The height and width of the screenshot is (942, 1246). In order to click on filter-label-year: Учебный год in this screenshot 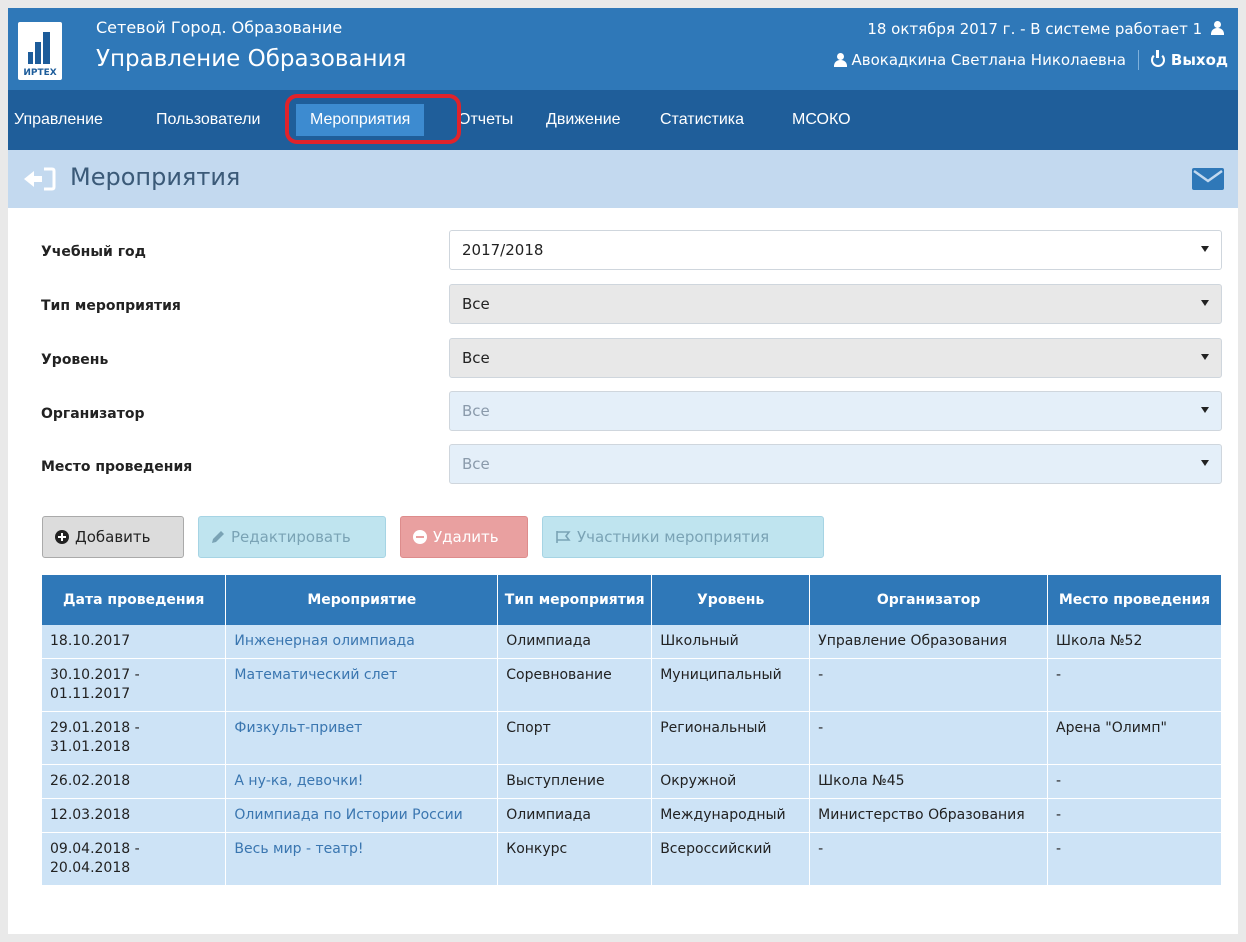, I will do `click(93, 252)`.